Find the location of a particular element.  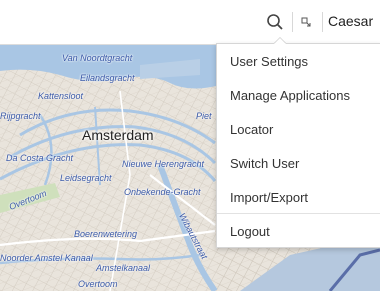

search-icon is located at coordinates (275, 22).